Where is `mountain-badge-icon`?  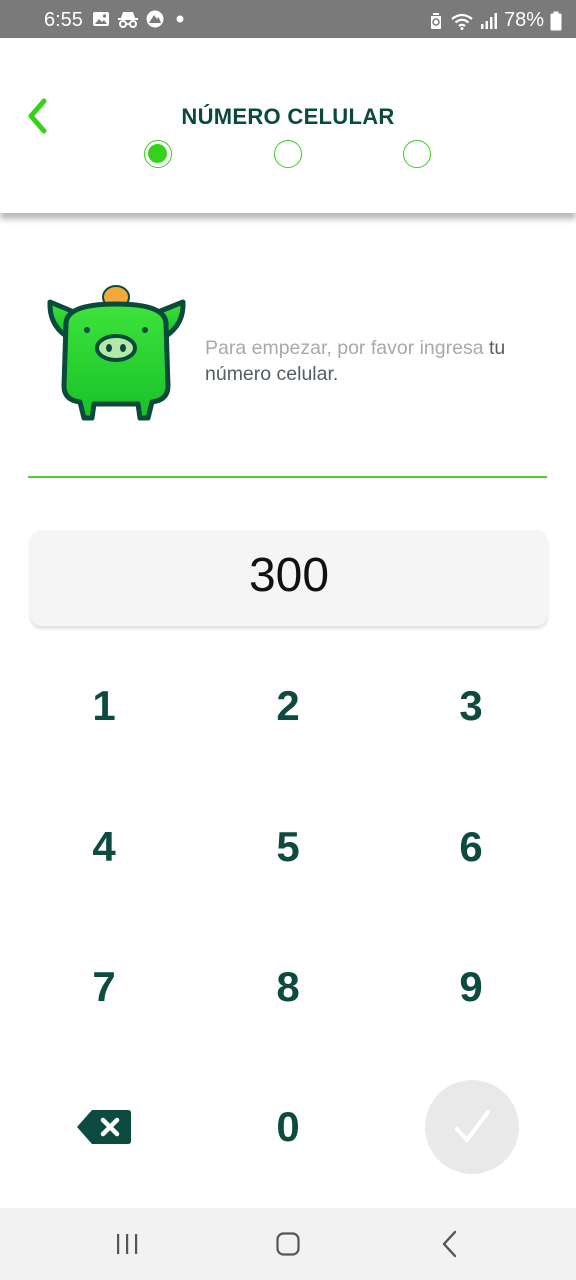
mountain-badge-icon is located at coordinates (155, 19).